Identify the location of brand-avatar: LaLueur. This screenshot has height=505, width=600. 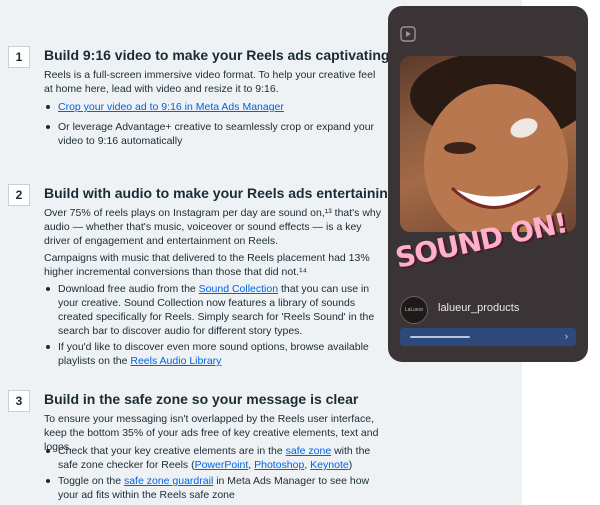
(414, 310).